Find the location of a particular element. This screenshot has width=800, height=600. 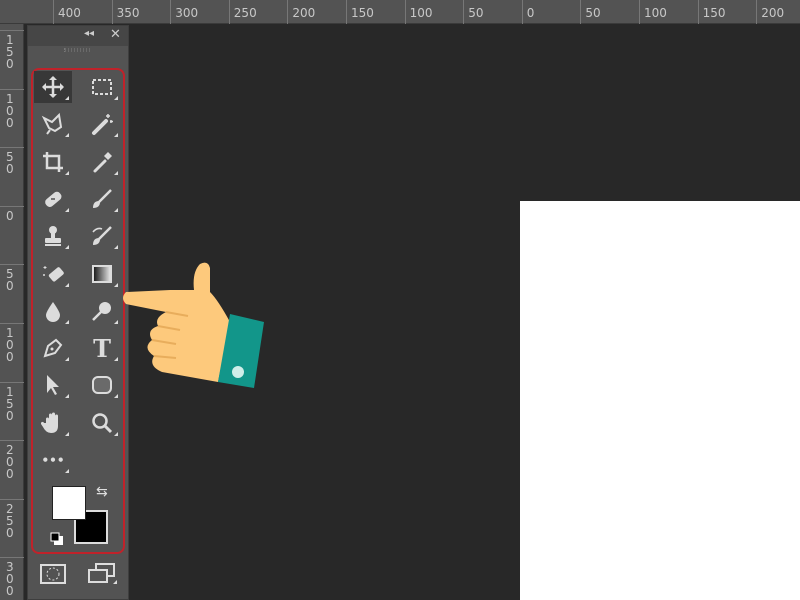

clone-stamp-tool is located at coordinates (53, 236).